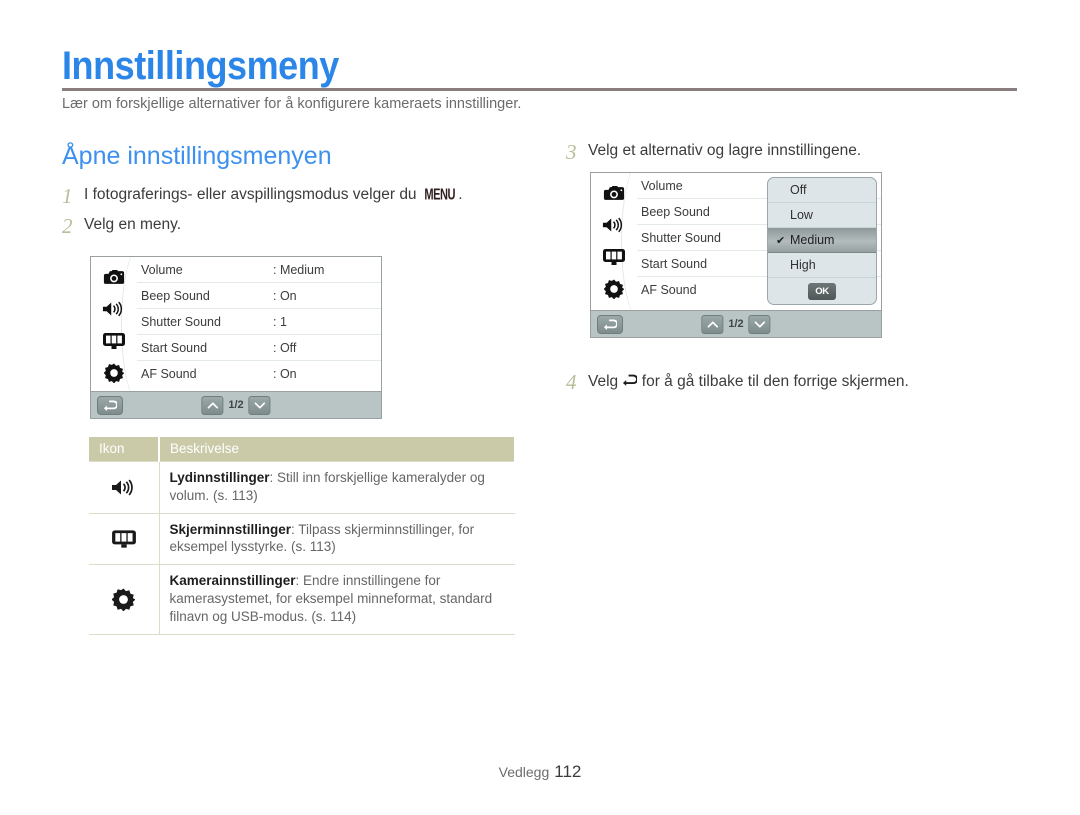 This screenshot has width=1080, height=815. What do you see at coordinates (801, 215) in the screenshot?
I see `dropdown-option-label: Low` at bounding box center [801, 215].